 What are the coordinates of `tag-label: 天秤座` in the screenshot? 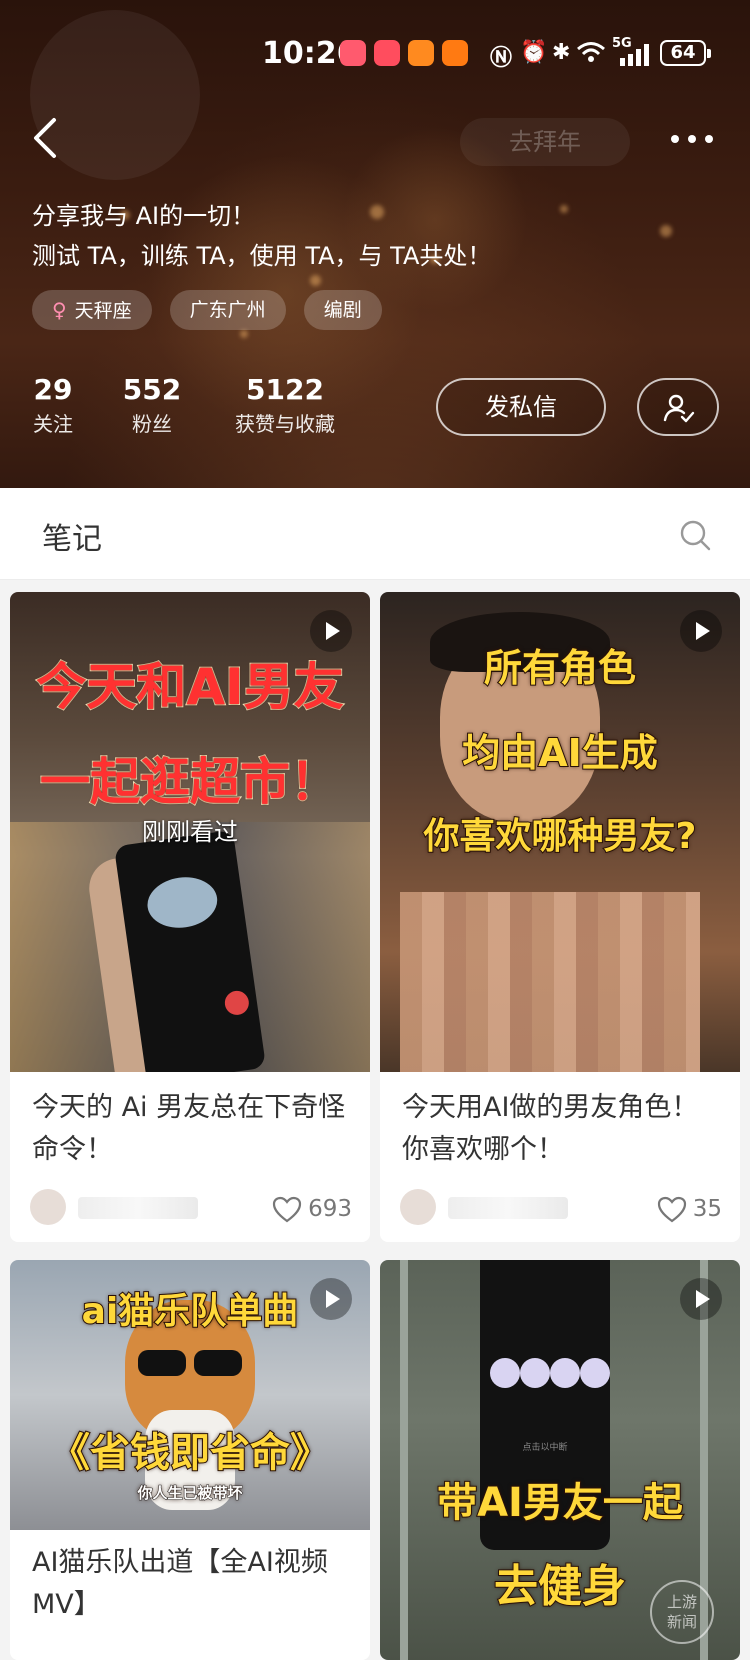 It's located at (103, 311).